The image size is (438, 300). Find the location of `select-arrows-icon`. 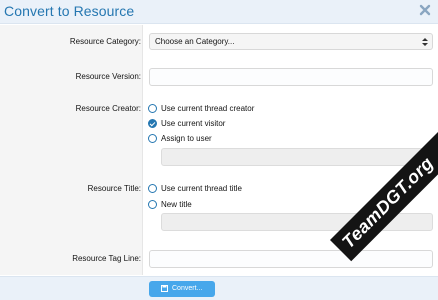

select-arrows-icon is located at coordinates (425, 42).